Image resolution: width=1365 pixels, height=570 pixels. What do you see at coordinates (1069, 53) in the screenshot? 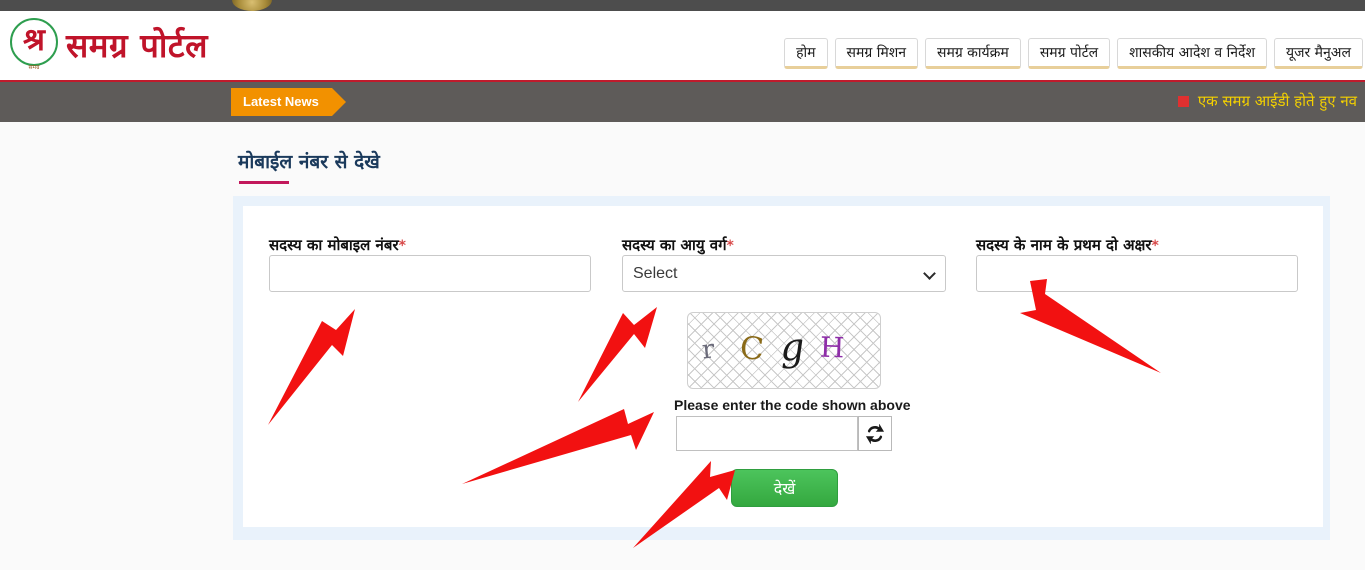
I see `nav-samagra-portal: समग्र पोर्टल` at bounding box center [1069, 53].